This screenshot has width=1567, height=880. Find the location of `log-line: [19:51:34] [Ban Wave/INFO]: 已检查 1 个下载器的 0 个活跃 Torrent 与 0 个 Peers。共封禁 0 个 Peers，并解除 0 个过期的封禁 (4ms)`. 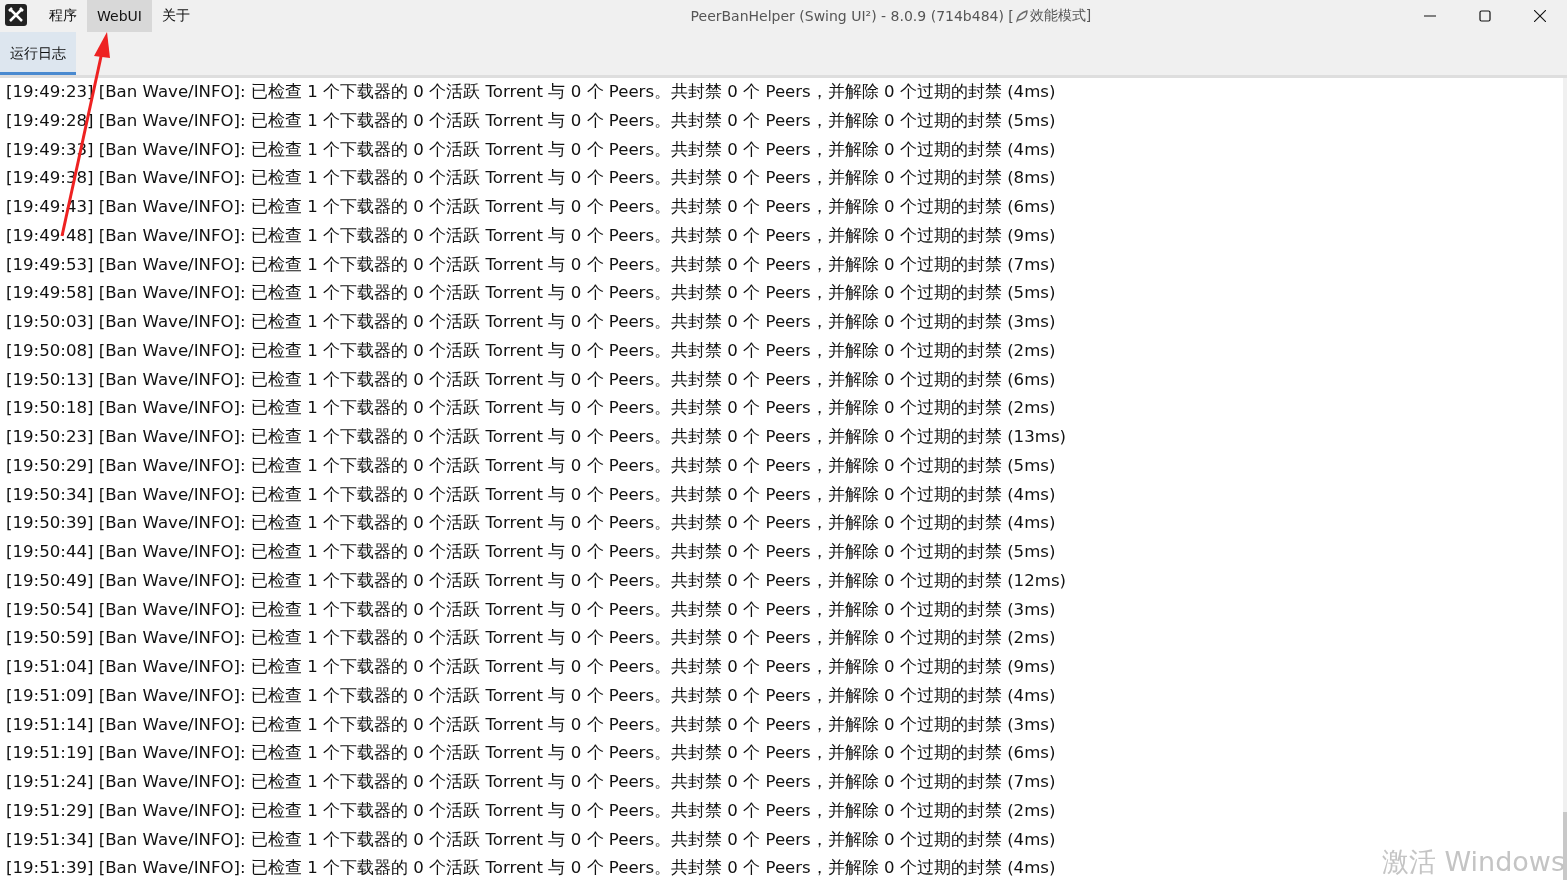

log-line: [19:51:34] [Ban Wave/INFO]: 已检查 1 个下载器的 0 个活跃 Torrent 与 0 个 Peers。共封禁 0 个 Peers，并解除 0 个过期的封禁 (4ms) is located at coordinates (531, 839).